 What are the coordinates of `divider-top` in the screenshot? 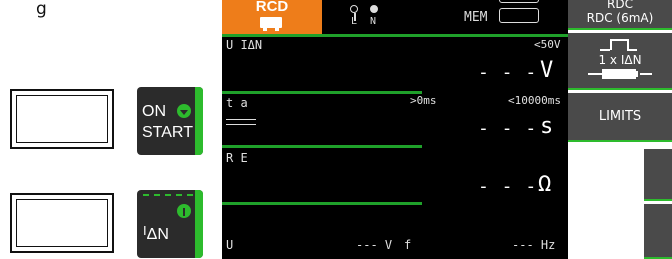 It's located at (395, 35).